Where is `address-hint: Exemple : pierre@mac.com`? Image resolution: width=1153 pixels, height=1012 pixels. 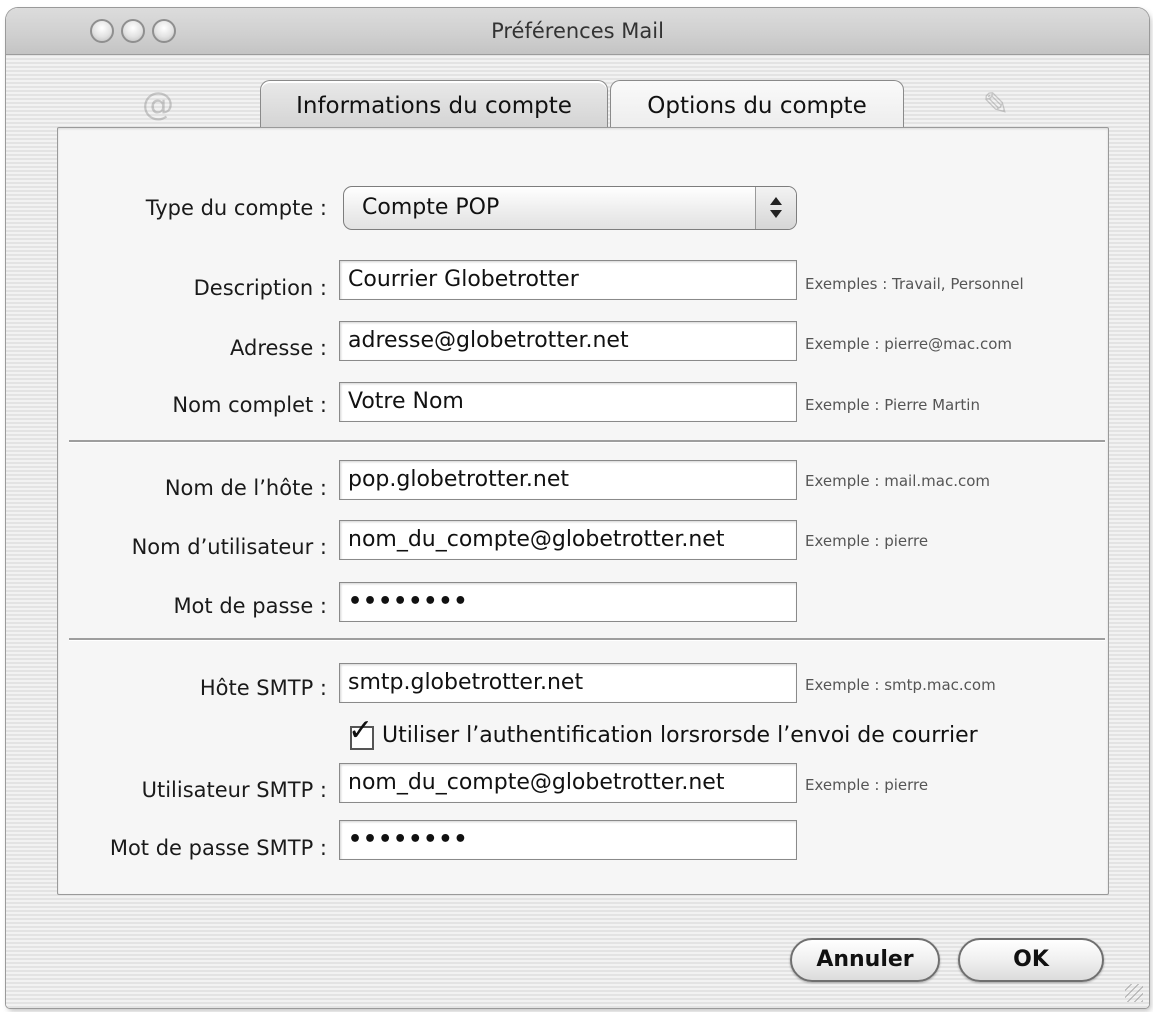 address-hint: Exemple : pierre@mac.com is located at coordinates (908, 344).